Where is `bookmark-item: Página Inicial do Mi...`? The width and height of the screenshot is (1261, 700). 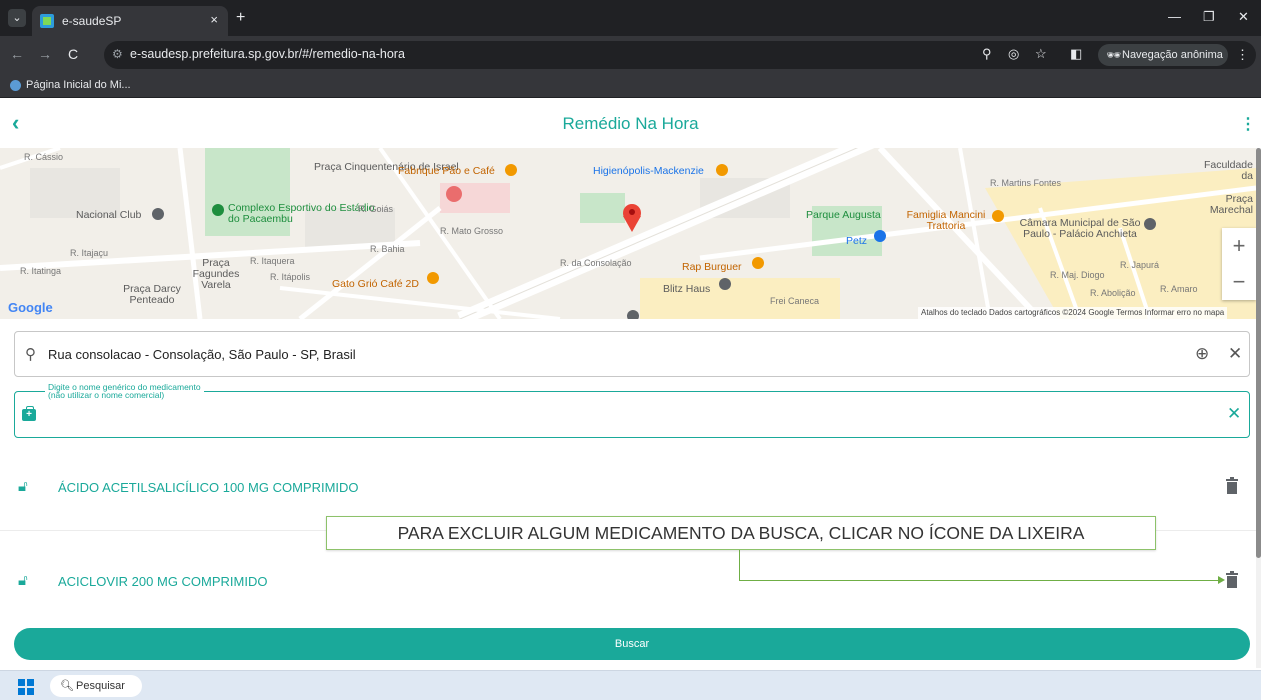
bookmark-item: Página Inicial do Mi... is located at coordinates (78, 85).